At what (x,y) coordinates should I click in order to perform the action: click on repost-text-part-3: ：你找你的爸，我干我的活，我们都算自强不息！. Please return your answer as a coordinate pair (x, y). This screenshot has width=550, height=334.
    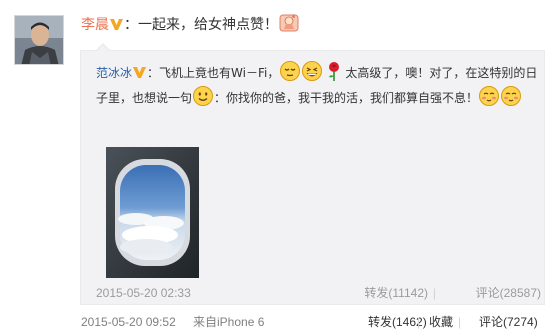
    Looking at the image, I should click on (346, 98).